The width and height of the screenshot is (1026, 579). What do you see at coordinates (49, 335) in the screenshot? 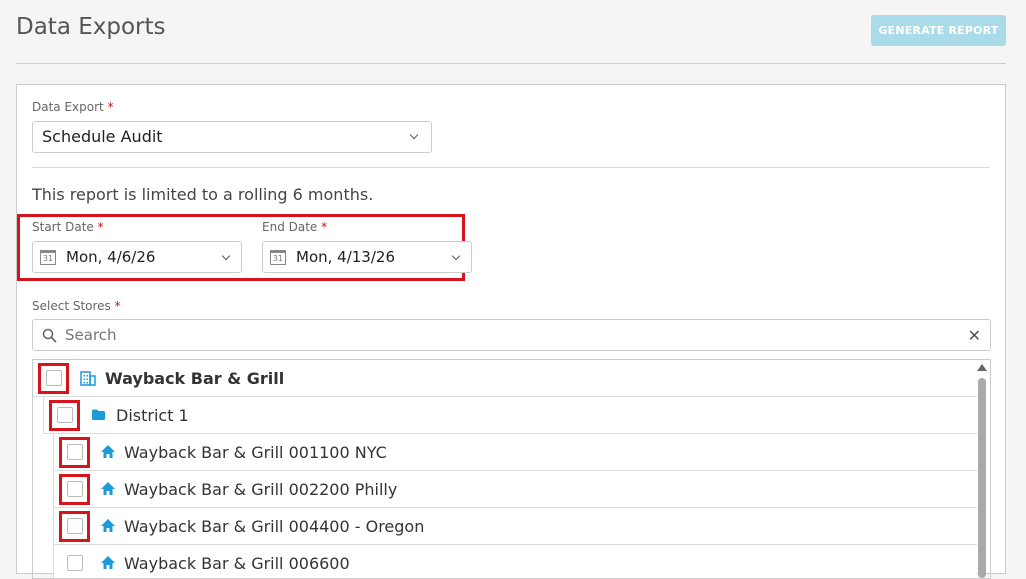
I see `search-icon` at bounding box center [49, 335].